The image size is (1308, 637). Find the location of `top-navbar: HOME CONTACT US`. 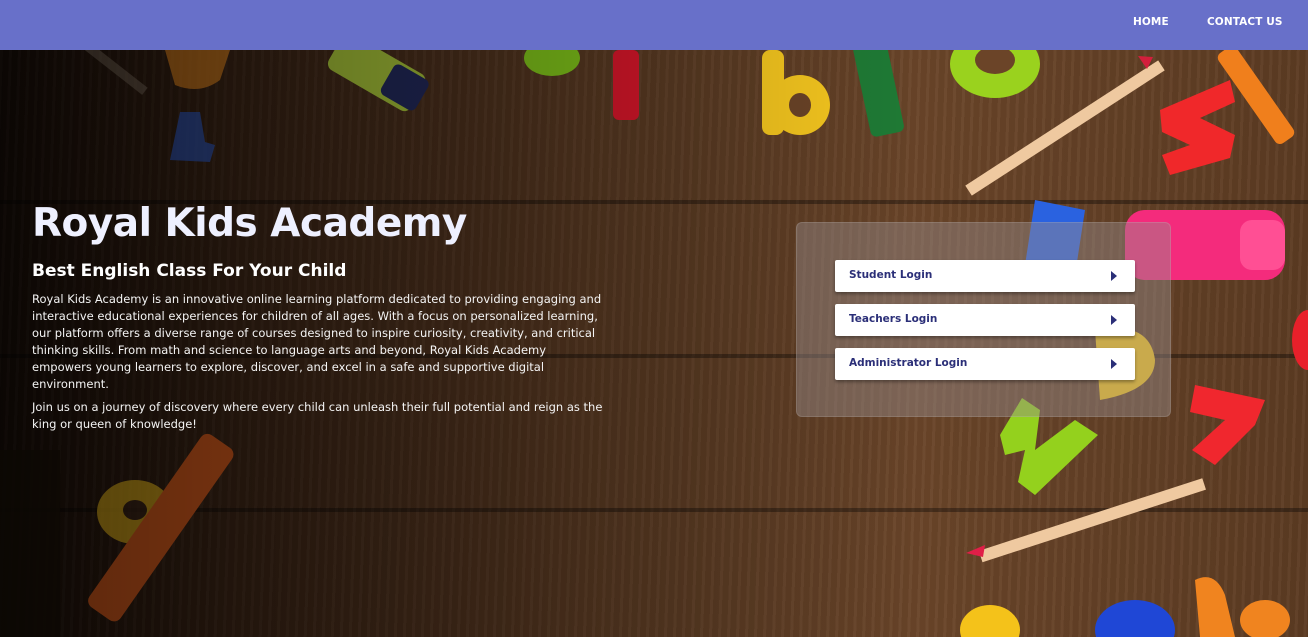

top-navbar: HOME CONTACT US is located at coordinates (654, 25).